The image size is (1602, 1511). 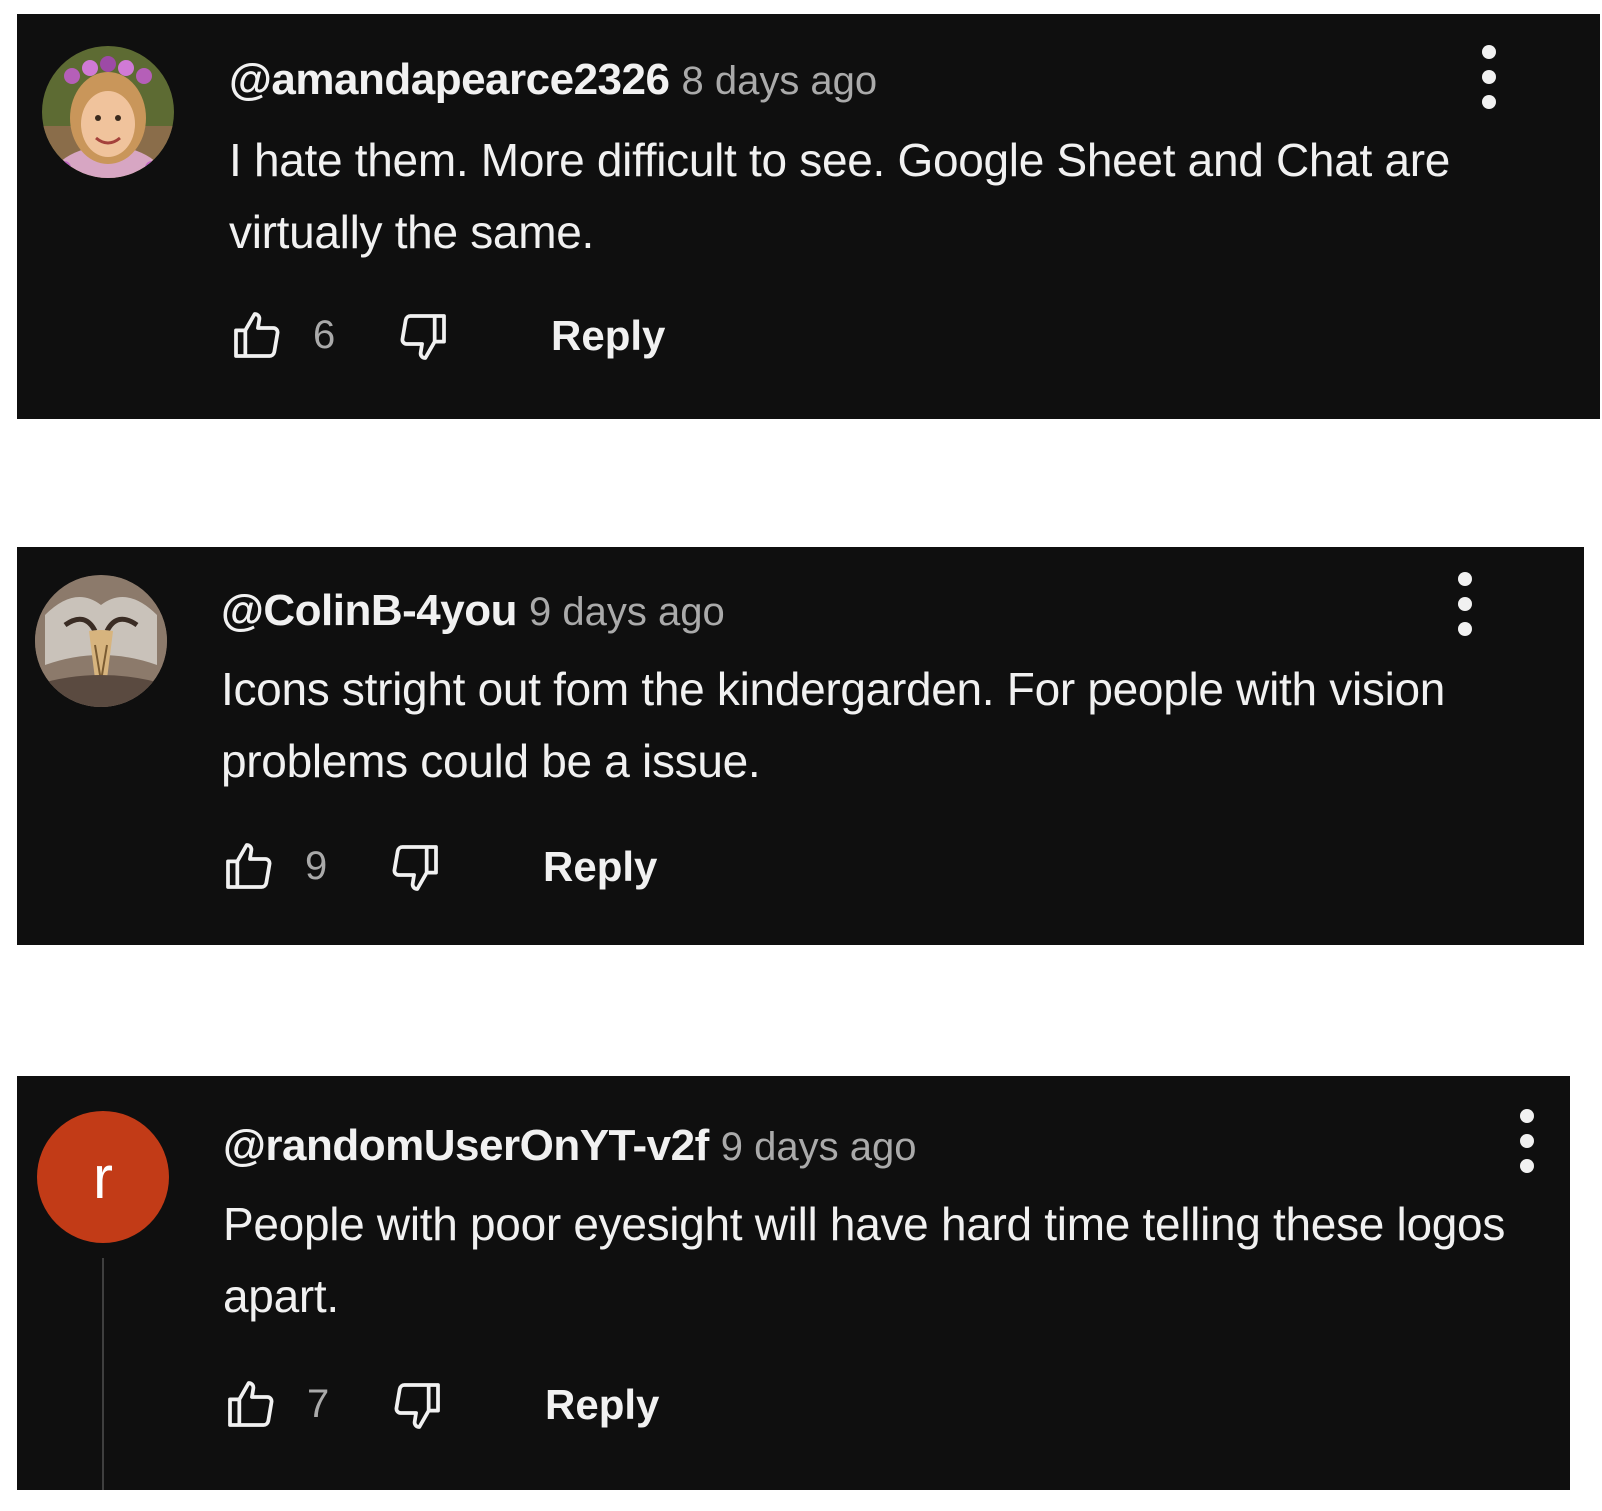 I want to click on comment-header: @amandapearce2326 8 days ago, so click(x=553, y=80).